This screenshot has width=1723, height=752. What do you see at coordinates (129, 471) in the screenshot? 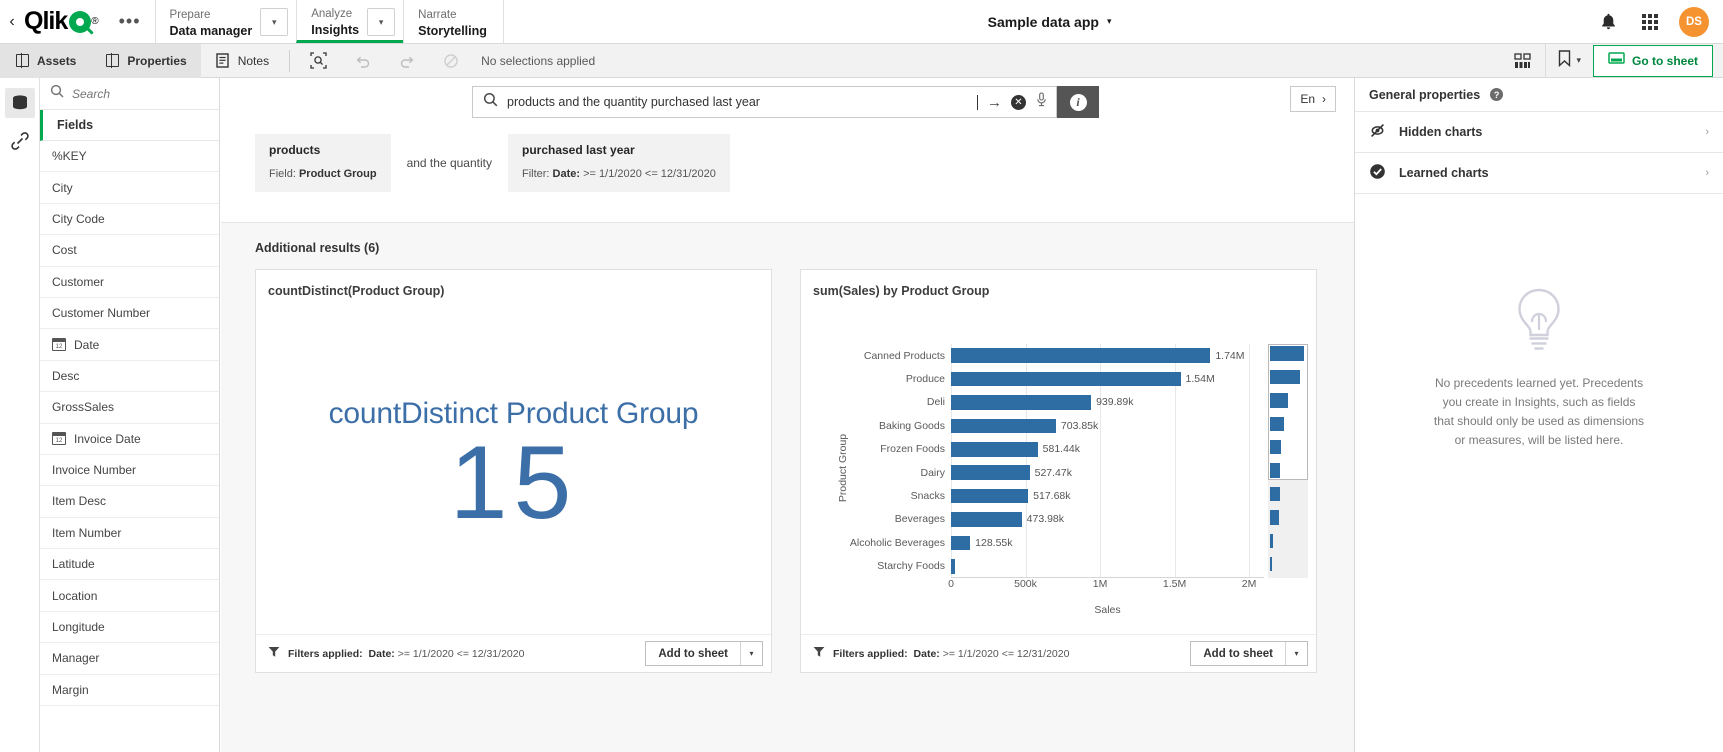
I see `field-item: Invoice Number` at bounding box center [129, 471].